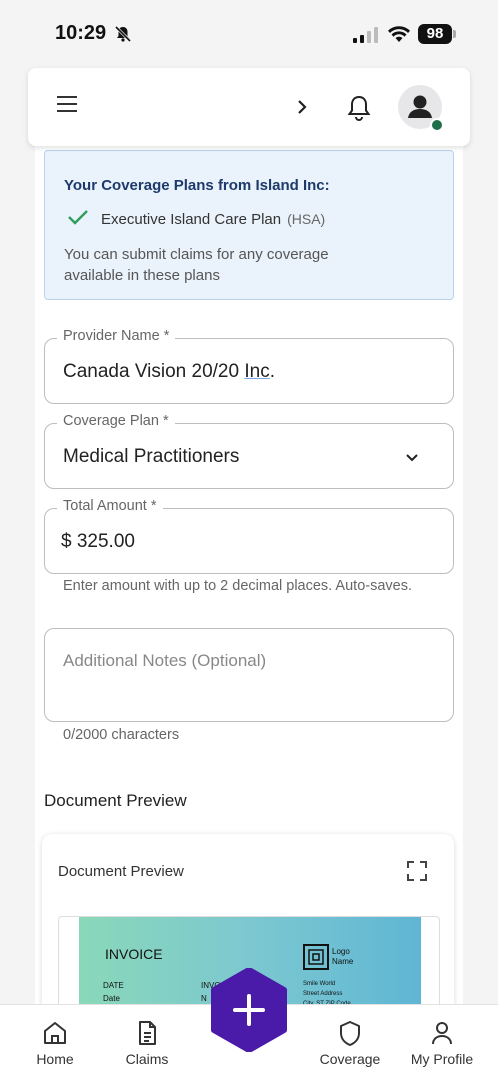 Image resolution: width=498 pixels, height=1081 pixels. What do you see at coordinates (110, 506) in the screenshot?
I see `total-amount-label: Total Amount *` at bounding box center [110, 506].